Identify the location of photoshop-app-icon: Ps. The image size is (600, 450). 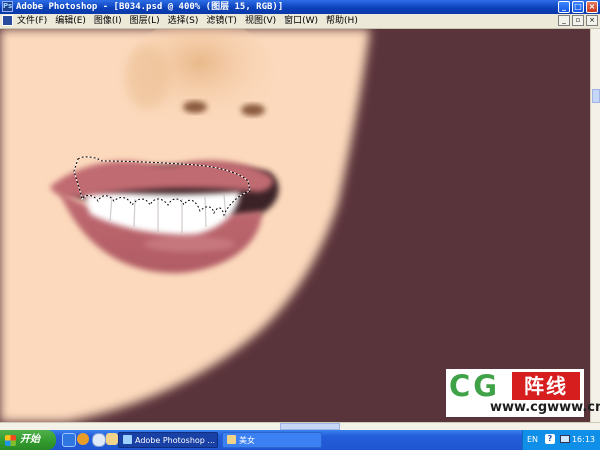
(7, 6).